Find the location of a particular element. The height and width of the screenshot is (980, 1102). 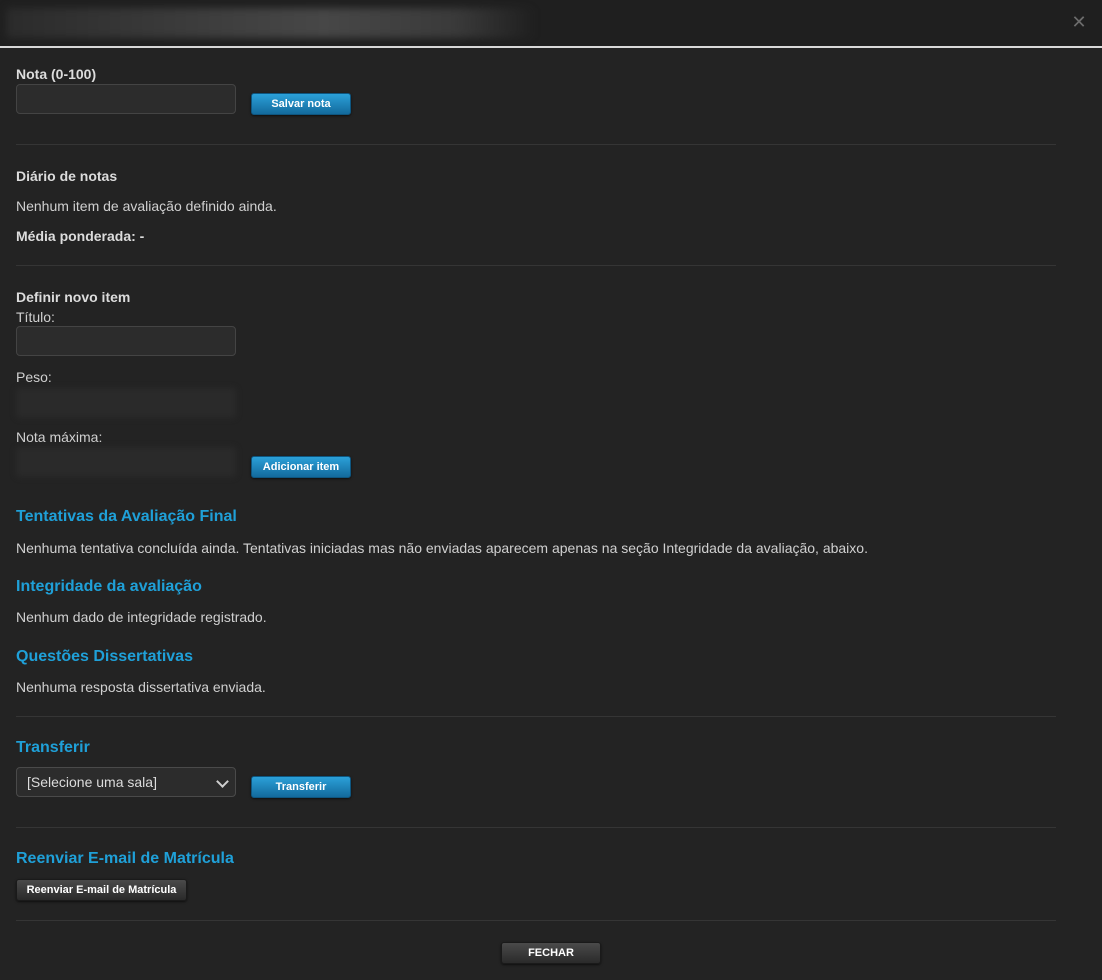

chevron-down-icon is located at coordinates (222, 781).